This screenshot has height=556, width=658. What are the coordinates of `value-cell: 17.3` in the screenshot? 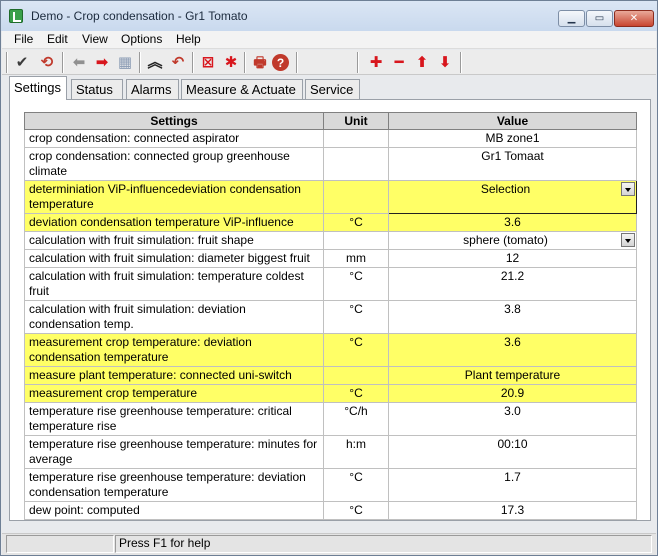 It's located at (512, 510).